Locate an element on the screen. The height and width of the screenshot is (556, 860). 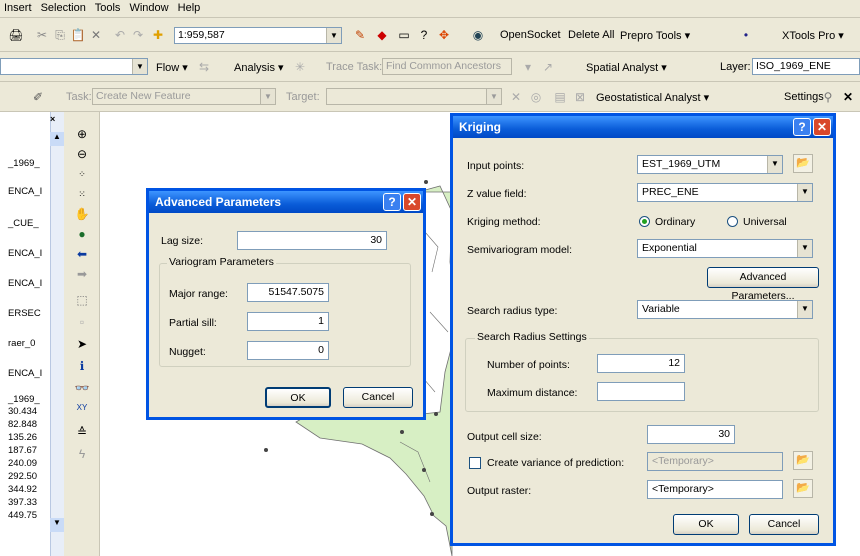
task-select: Create New Feature ▼ is located at coordinates (184, 96).